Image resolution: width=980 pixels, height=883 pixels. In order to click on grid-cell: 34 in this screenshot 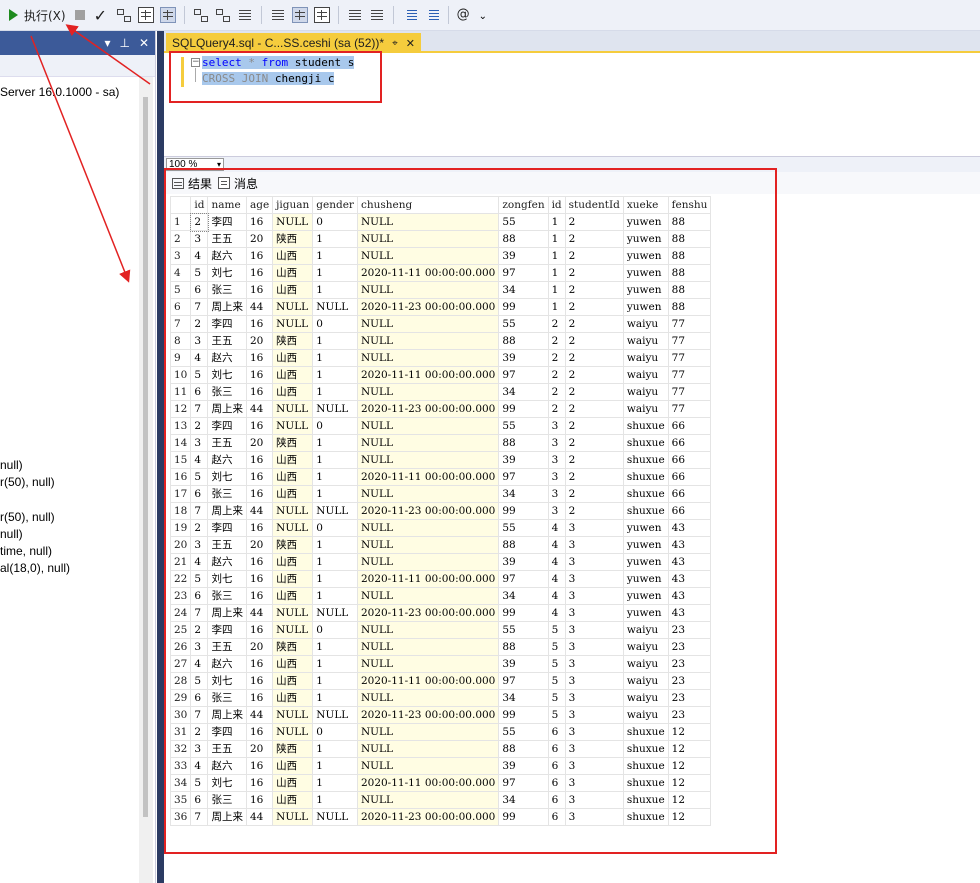, I will do `click(523, 290)`.